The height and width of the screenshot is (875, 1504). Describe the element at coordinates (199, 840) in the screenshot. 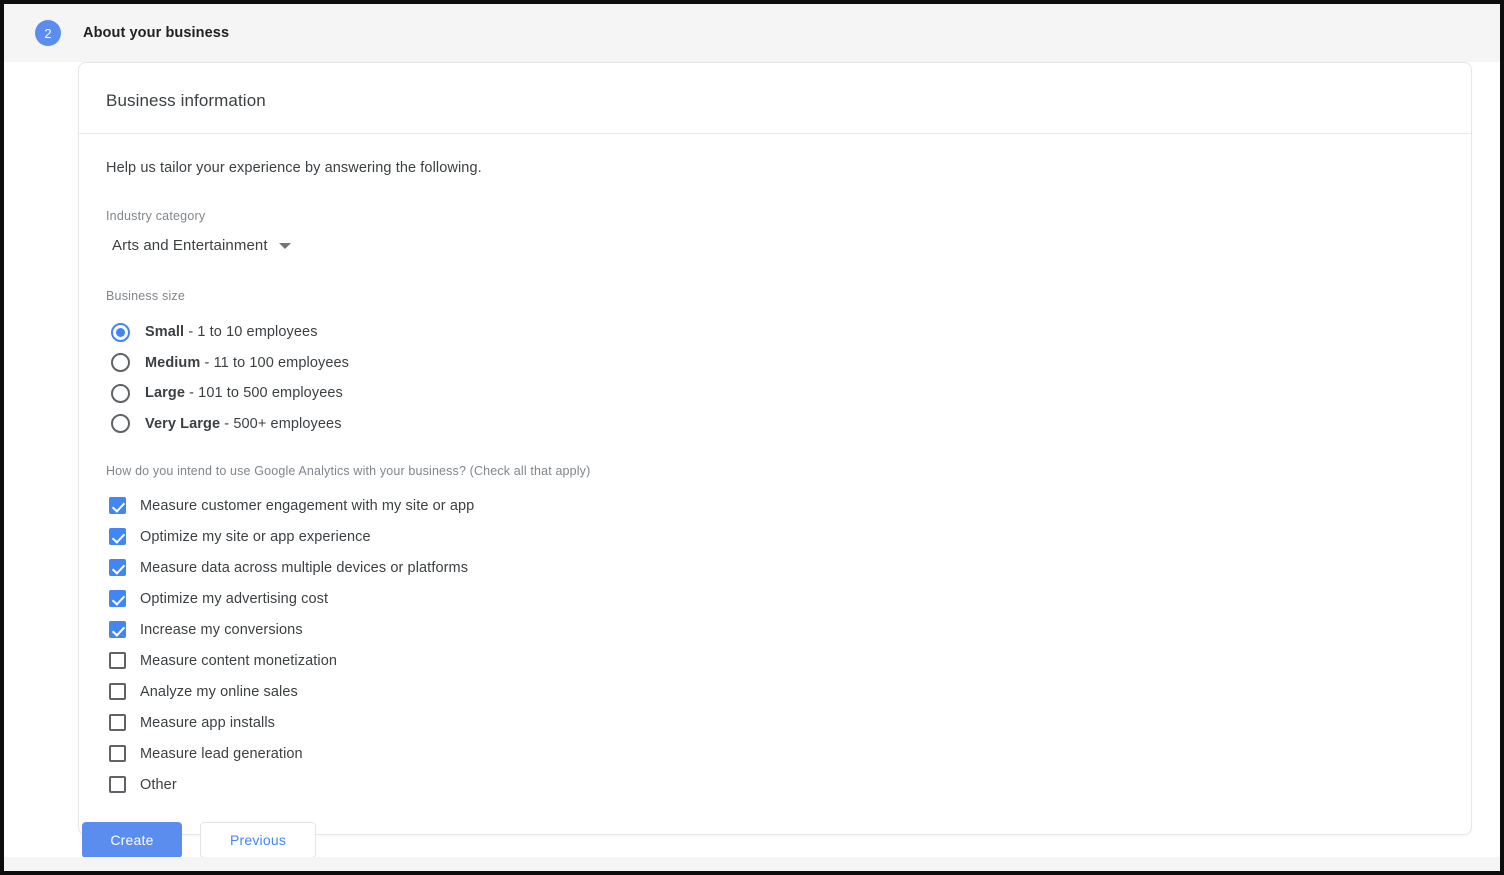

I see `form-actions: Create Previous` at that location.